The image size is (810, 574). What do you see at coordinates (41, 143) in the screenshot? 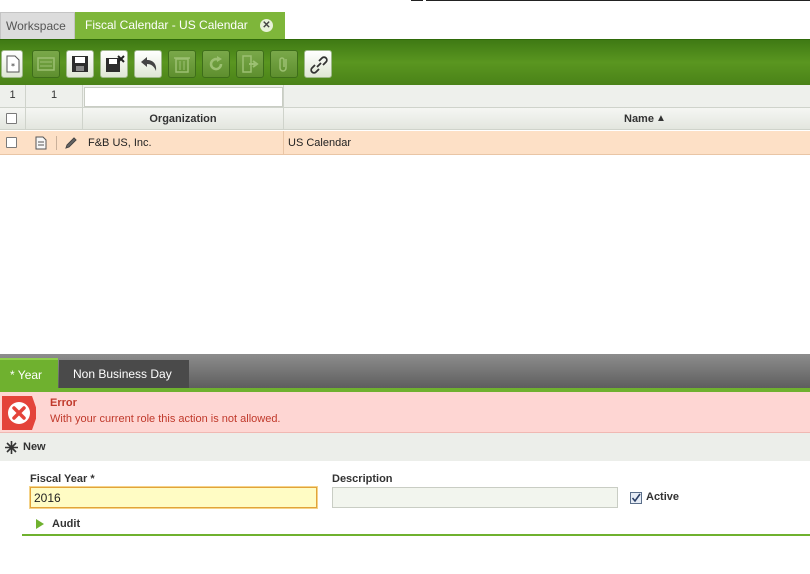
I see `open-record-icon` at bounding box center [41, 143].